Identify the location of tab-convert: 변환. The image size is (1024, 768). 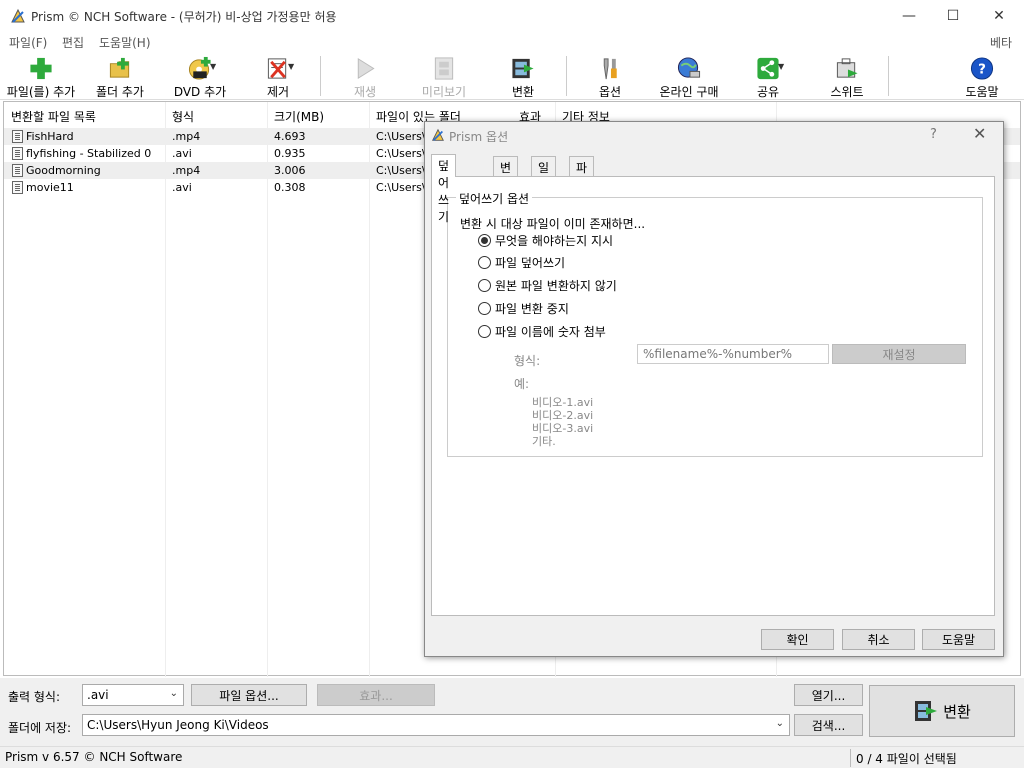
(506, 174).